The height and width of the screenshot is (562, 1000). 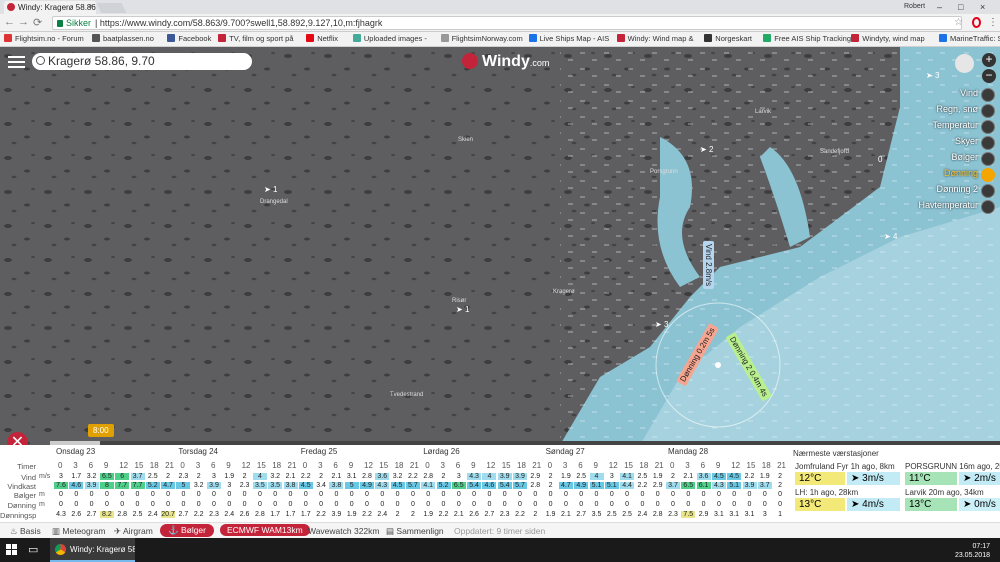 I want to click on minimize-icon: –, so click(x=939, y=7).